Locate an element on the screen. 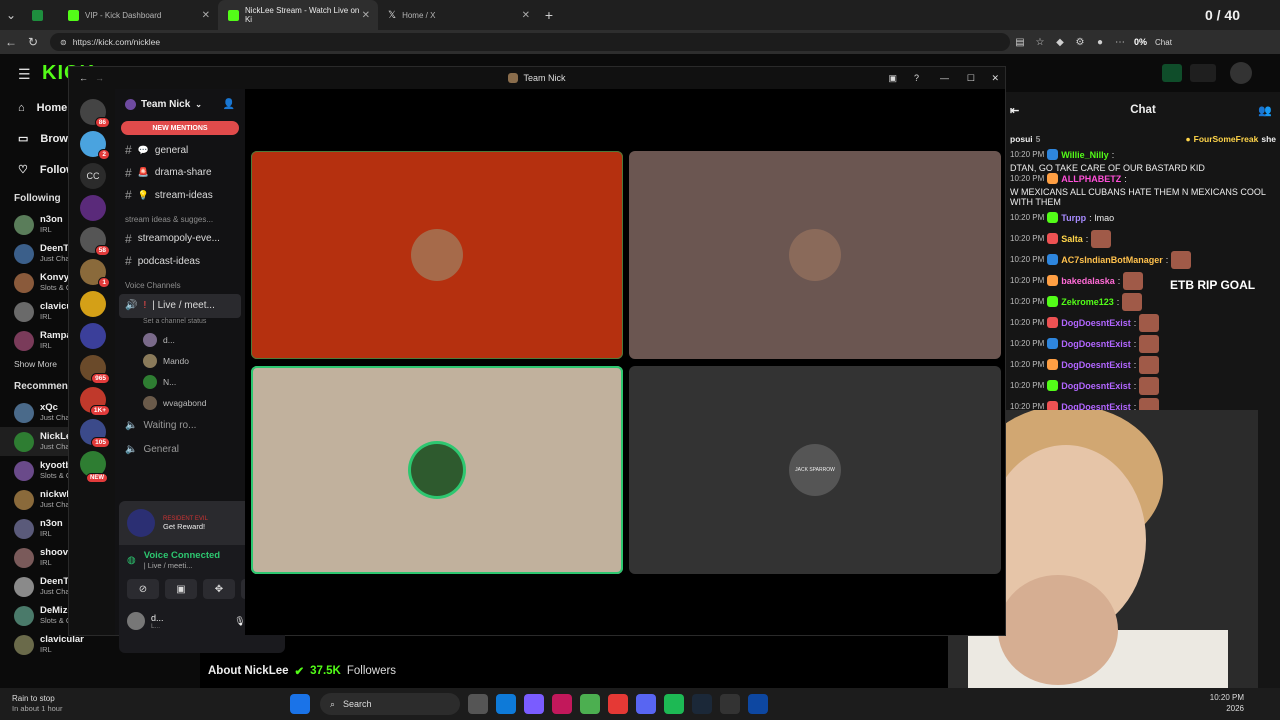  mention-badge: 105 is located at coordinates (100, 442).